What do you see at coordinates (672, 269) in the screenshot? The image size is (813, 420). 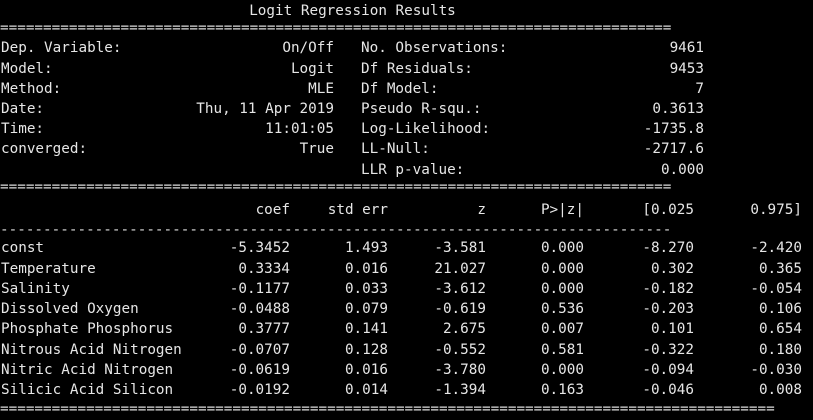 I see `ci-lower-value: 0.302` at bounding box center [672, 269].